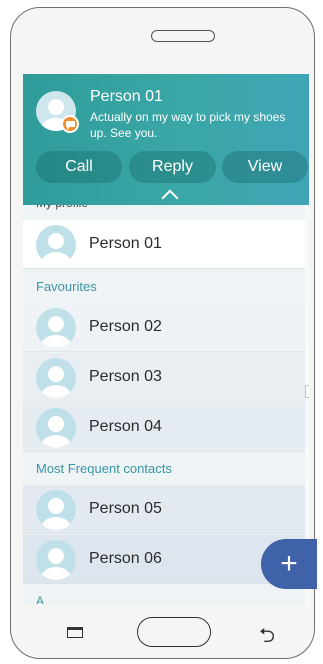 Image resolution: width=323 pixels, height=664 pixels. I want to click on index-letter: I, so click(307, 336).